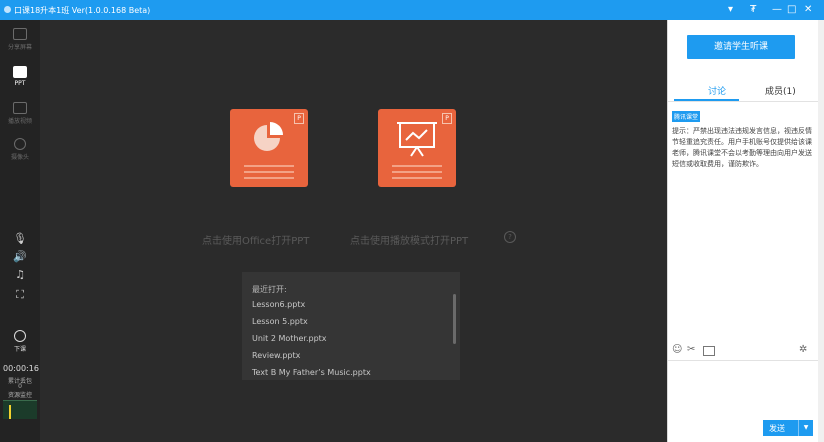  Describe the element at coordinates (255, 239) in the screenshot. I see `open-office-label: 点击使用Office打开PPT` at that location.